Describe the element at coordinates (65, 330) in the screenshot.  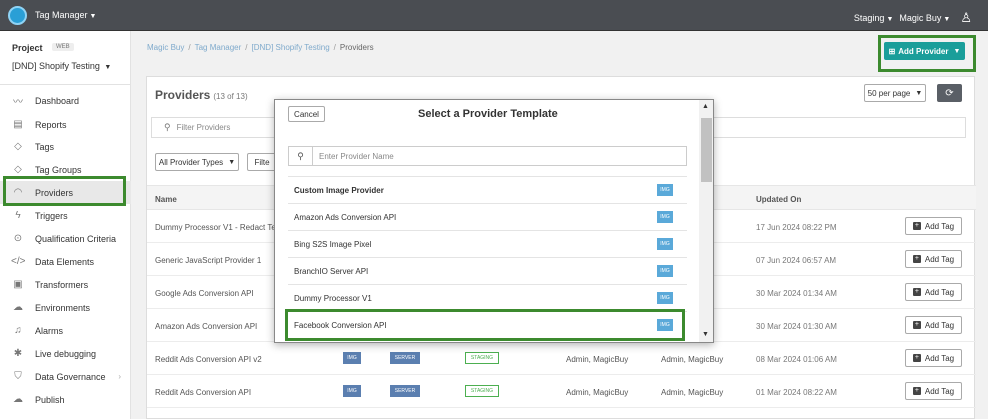
I see `sidebar-item-alarms: ♫ Alarms` at that location.